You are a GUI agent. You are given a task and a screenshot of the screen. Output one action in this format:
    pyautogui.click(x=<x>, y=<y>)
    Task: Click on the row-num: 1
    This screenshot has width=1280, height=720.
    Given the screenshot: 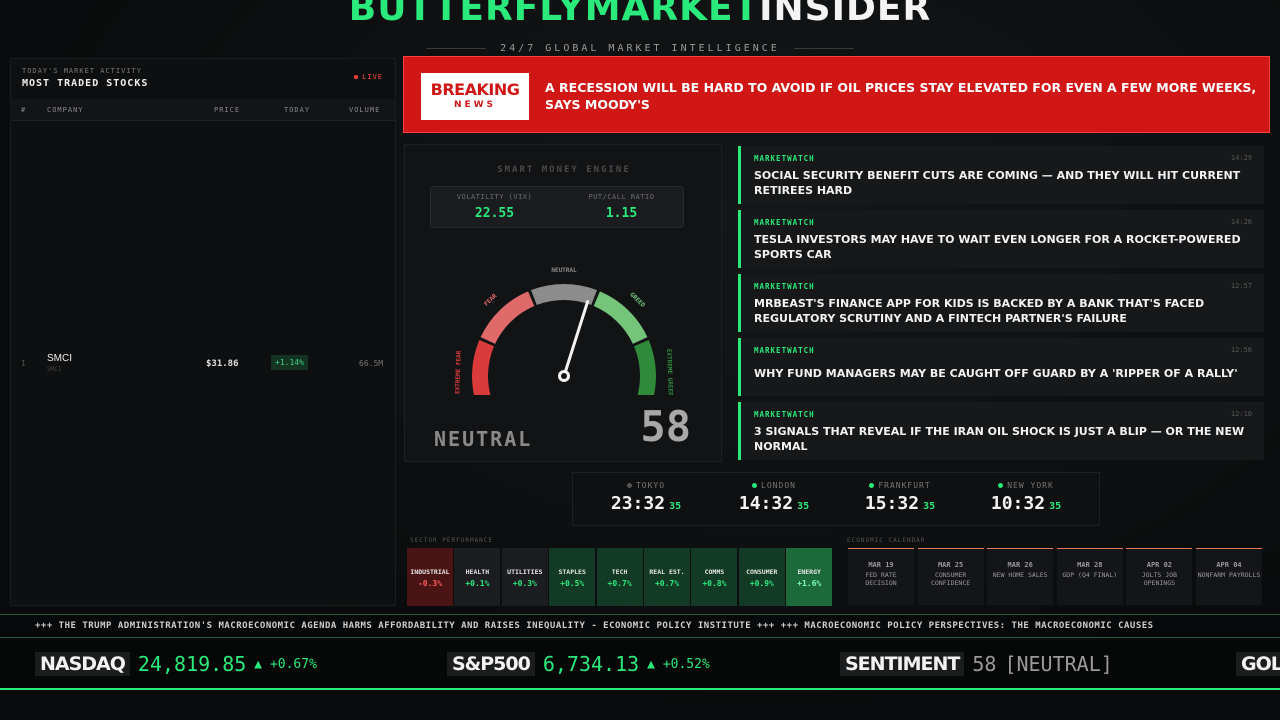 What is the action you would take?
    pyautogui.click(x=23, y=363)
    